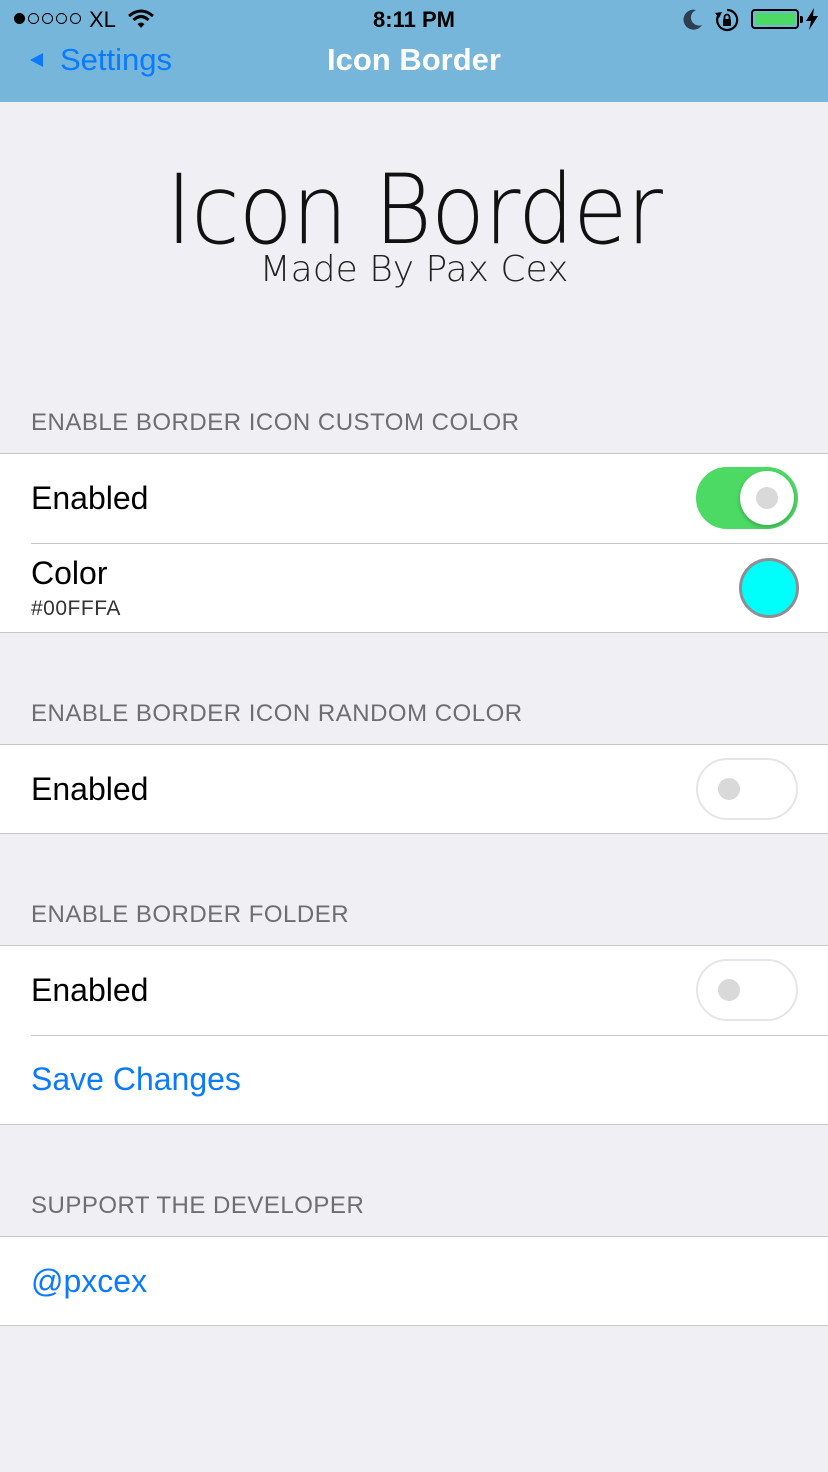 This screenshot has width=828, height=1472. I want to click on row-border-folder-enabled: Enabled, so click(414, 990).